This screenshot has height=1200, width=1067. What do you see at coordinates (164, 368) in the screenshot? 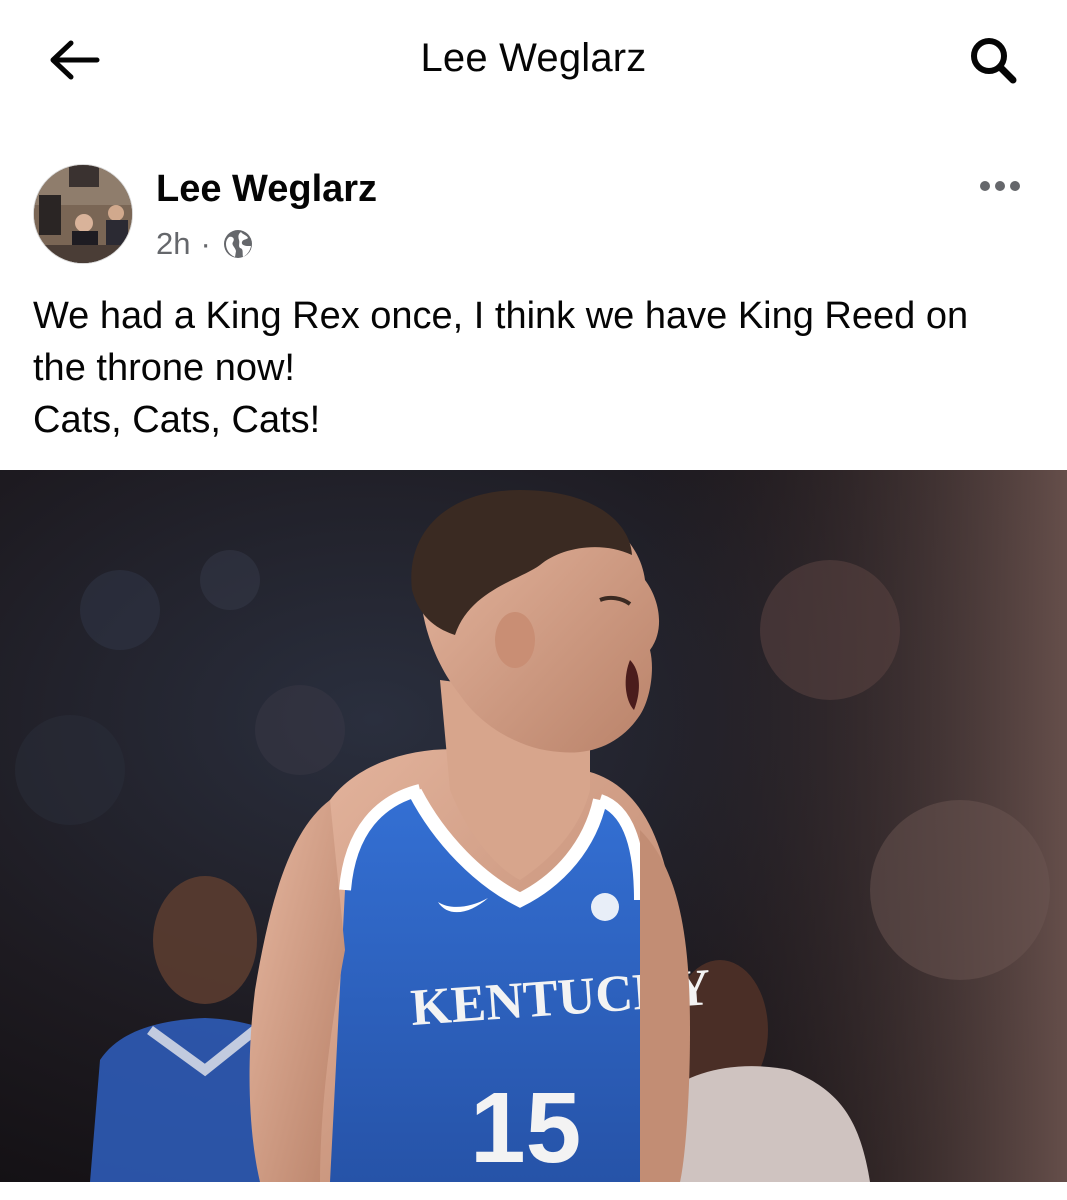
I see `post-text-line: the throne now!` at bounding box center [164, 368].